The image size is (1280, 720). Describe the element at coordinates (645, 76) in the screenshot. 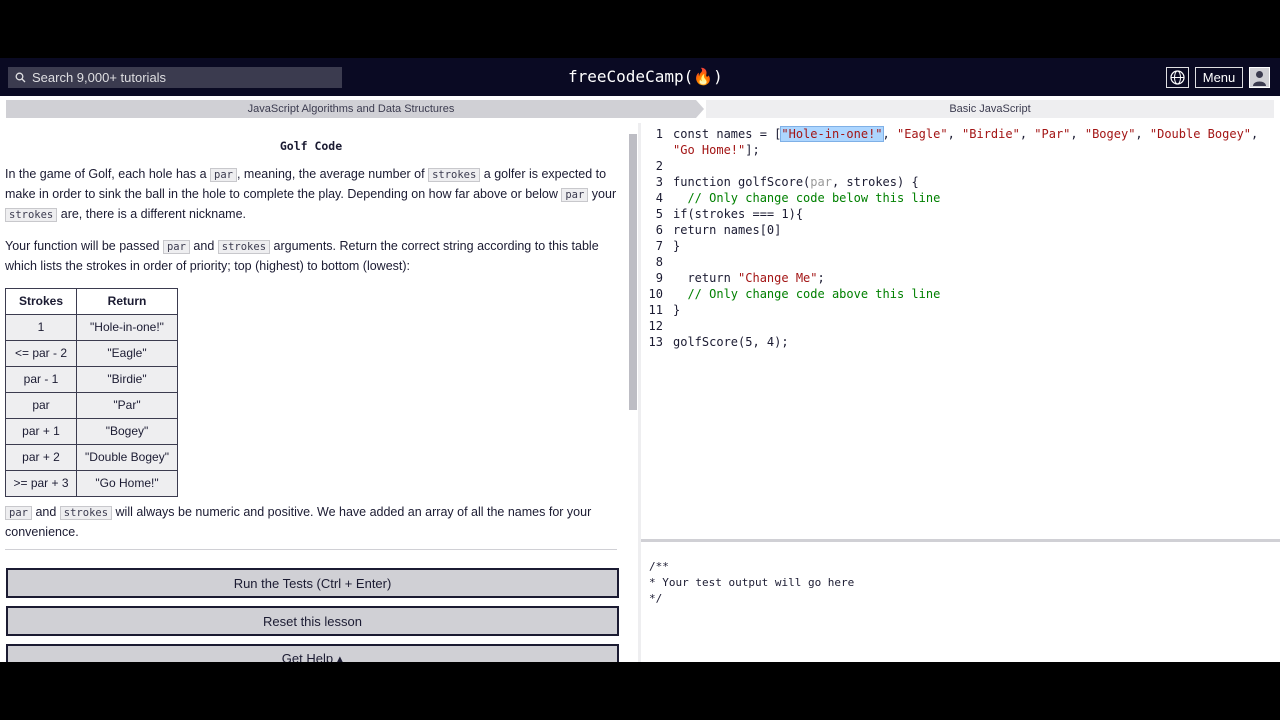

I see `freecodecamp-logo: freeCodeCamp(🔥)` at that location.